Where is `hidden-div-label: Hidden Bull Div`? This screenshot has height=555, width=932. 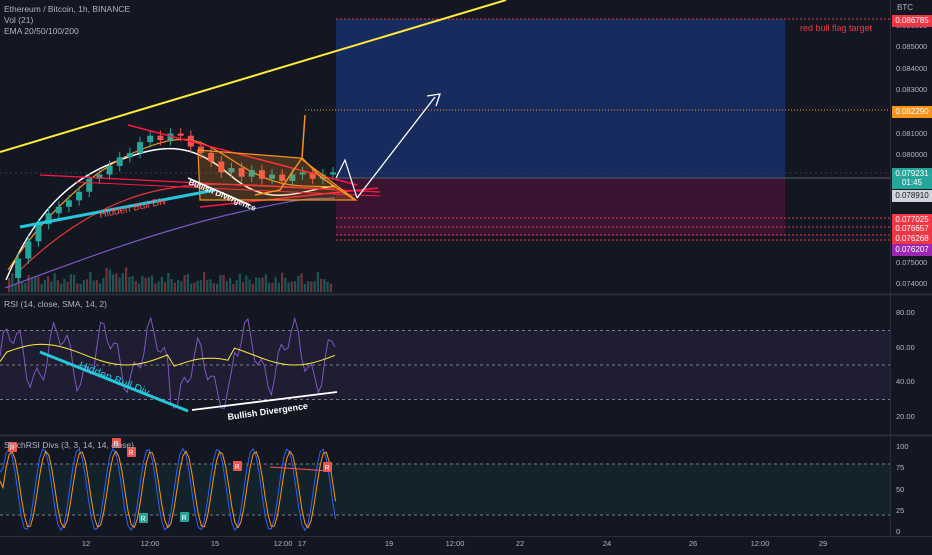 hidden-div-label: Hidden Bull Div is located at coordinates (132, 208).